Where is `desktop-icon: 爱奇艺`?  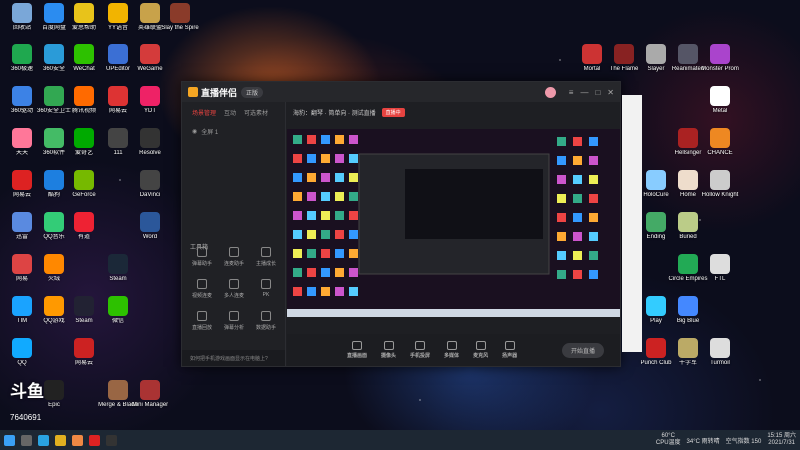
desktop-icon: 爱奇艺 is located at coordinates (84, 147).